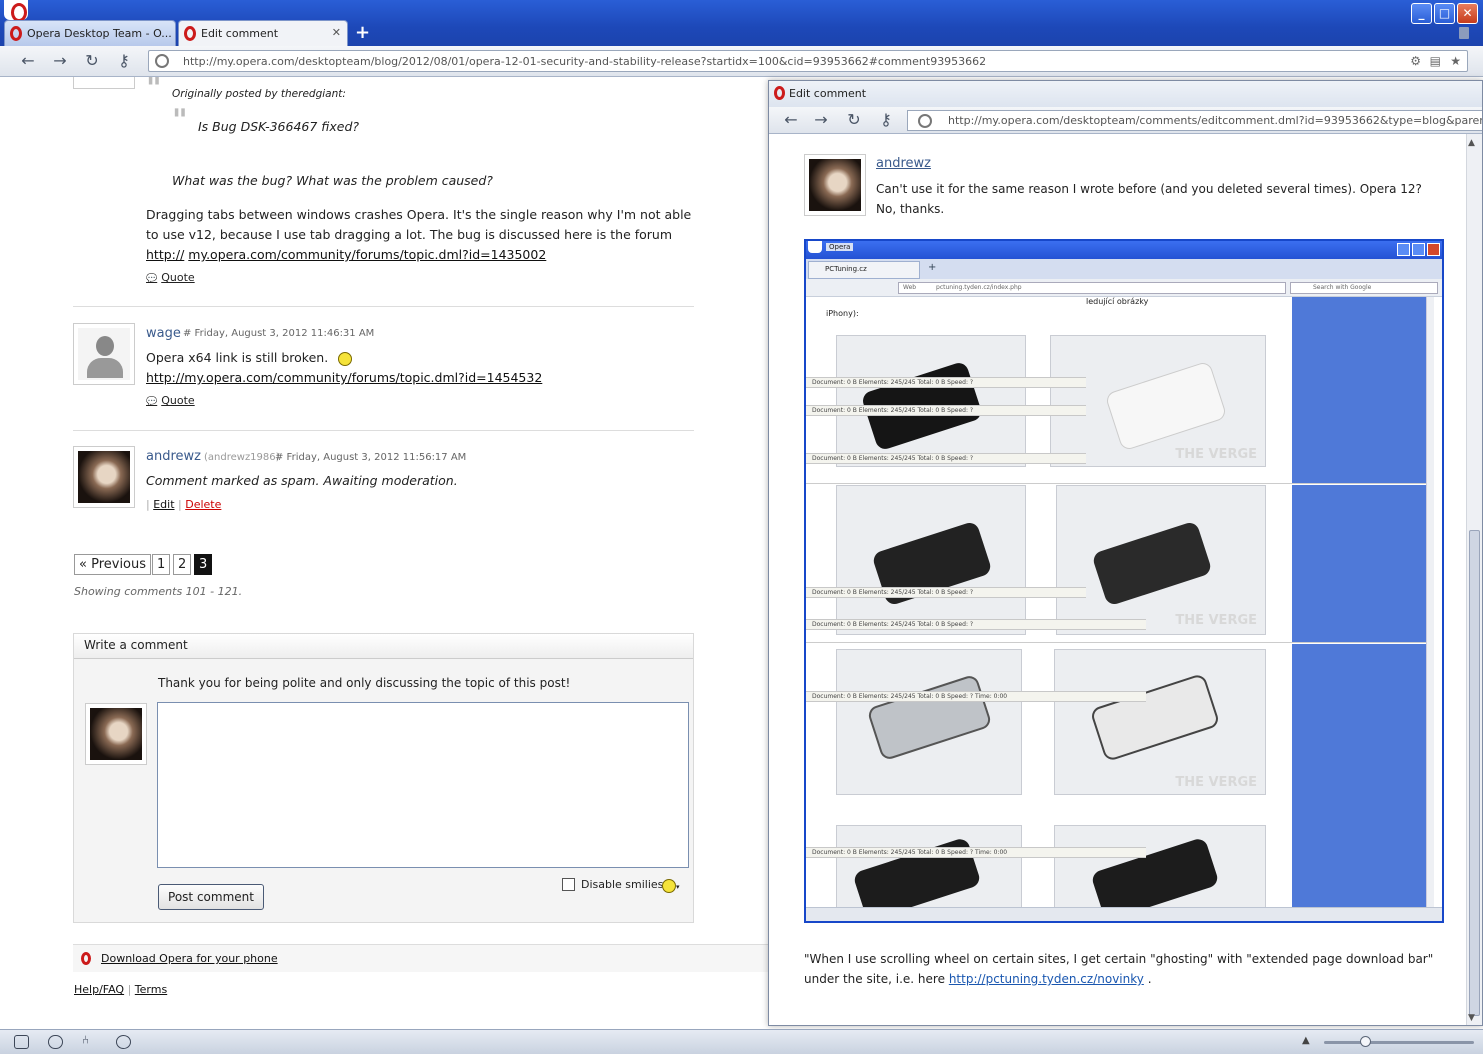  I want to click on rss-icon: ▤, so click(1435, 61).